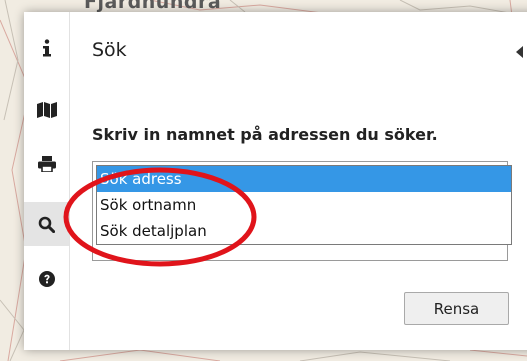  What do you see at coordinates (456, 308) in the screenshot?
I see `clear-button: Rensa` at bounding box center [456, 308].